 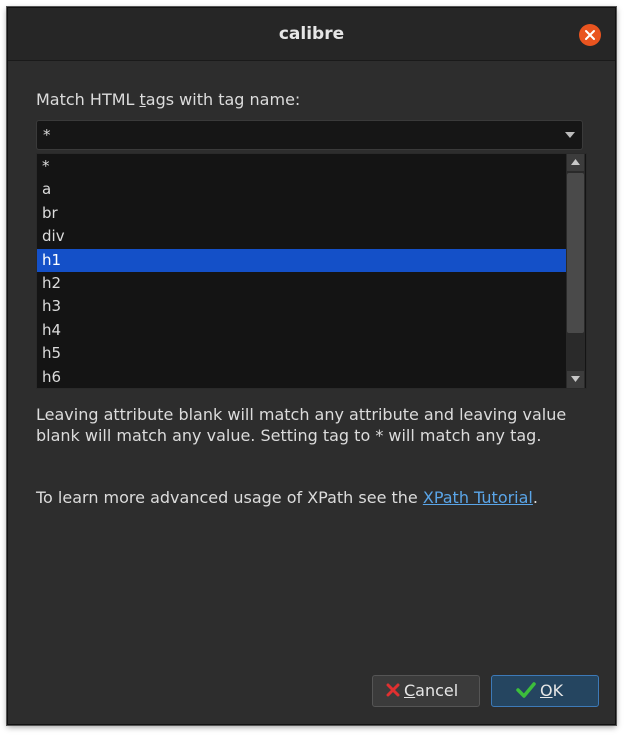 What do you see at coordinates (302, 330) in the screenshot?
I see `list-item-7: h4` at bounding box center [302, 330].